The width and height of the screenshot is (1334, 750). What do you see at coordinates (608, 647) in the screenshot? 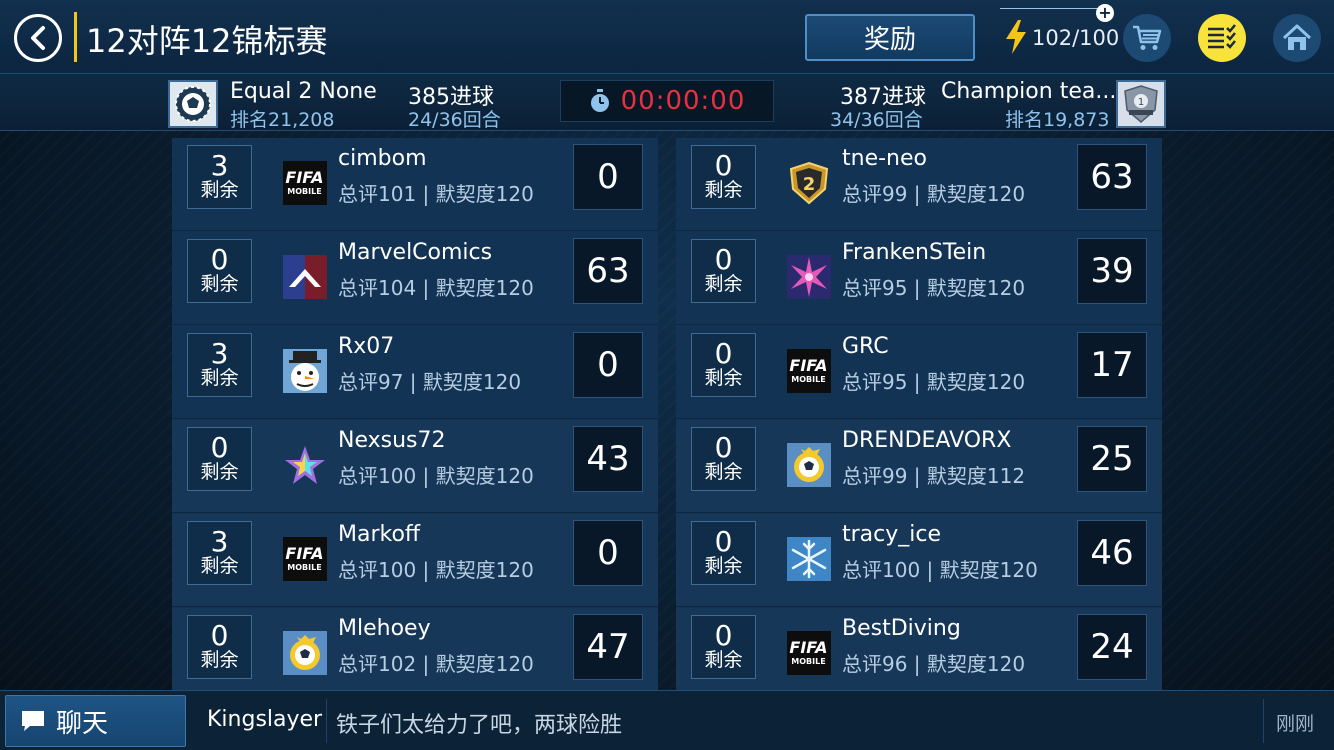
I see `player-score: 47` at bounding box center [608, 647].